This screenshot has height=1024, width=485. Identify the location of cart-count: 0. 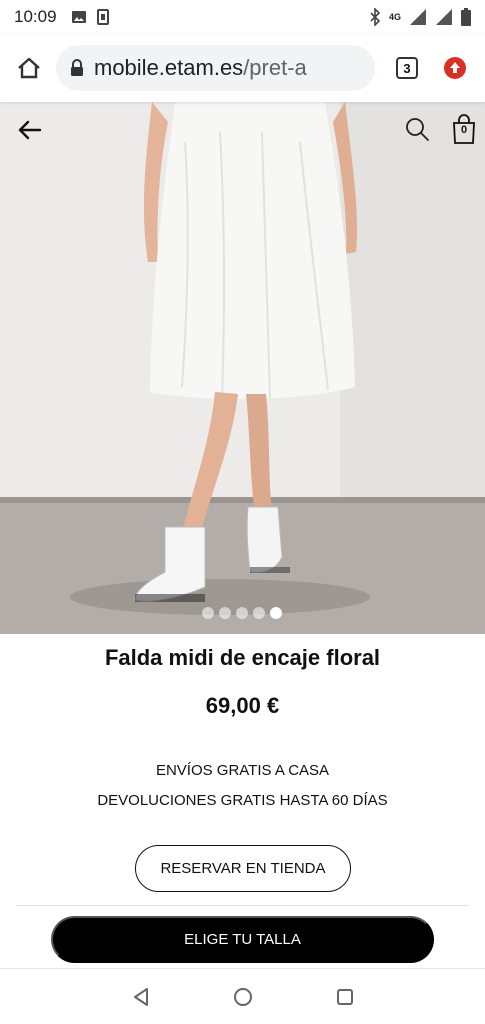
(464, 130).